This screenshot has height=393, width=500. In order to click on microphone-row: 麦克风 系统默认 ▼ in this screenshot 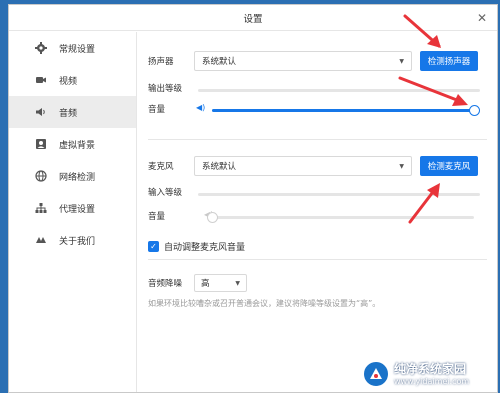, I will do `click(280, 166)`.